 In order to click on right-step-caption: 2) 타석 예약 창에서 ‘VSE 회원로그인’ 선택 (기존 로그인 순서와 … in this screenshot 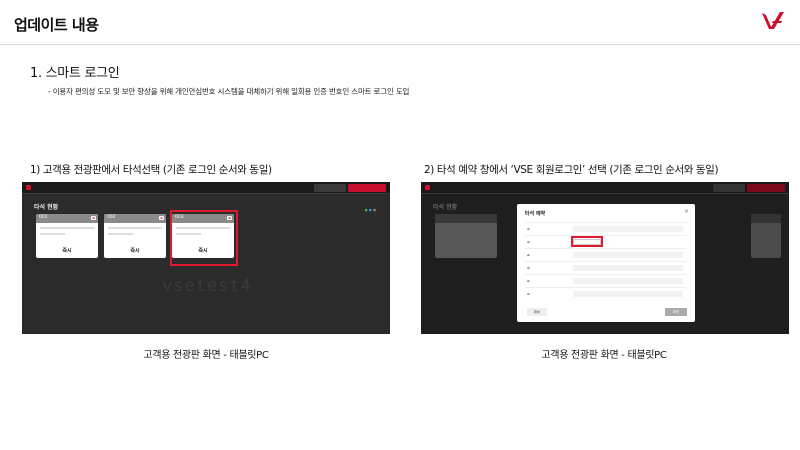, I will do `click(571, 170)`.